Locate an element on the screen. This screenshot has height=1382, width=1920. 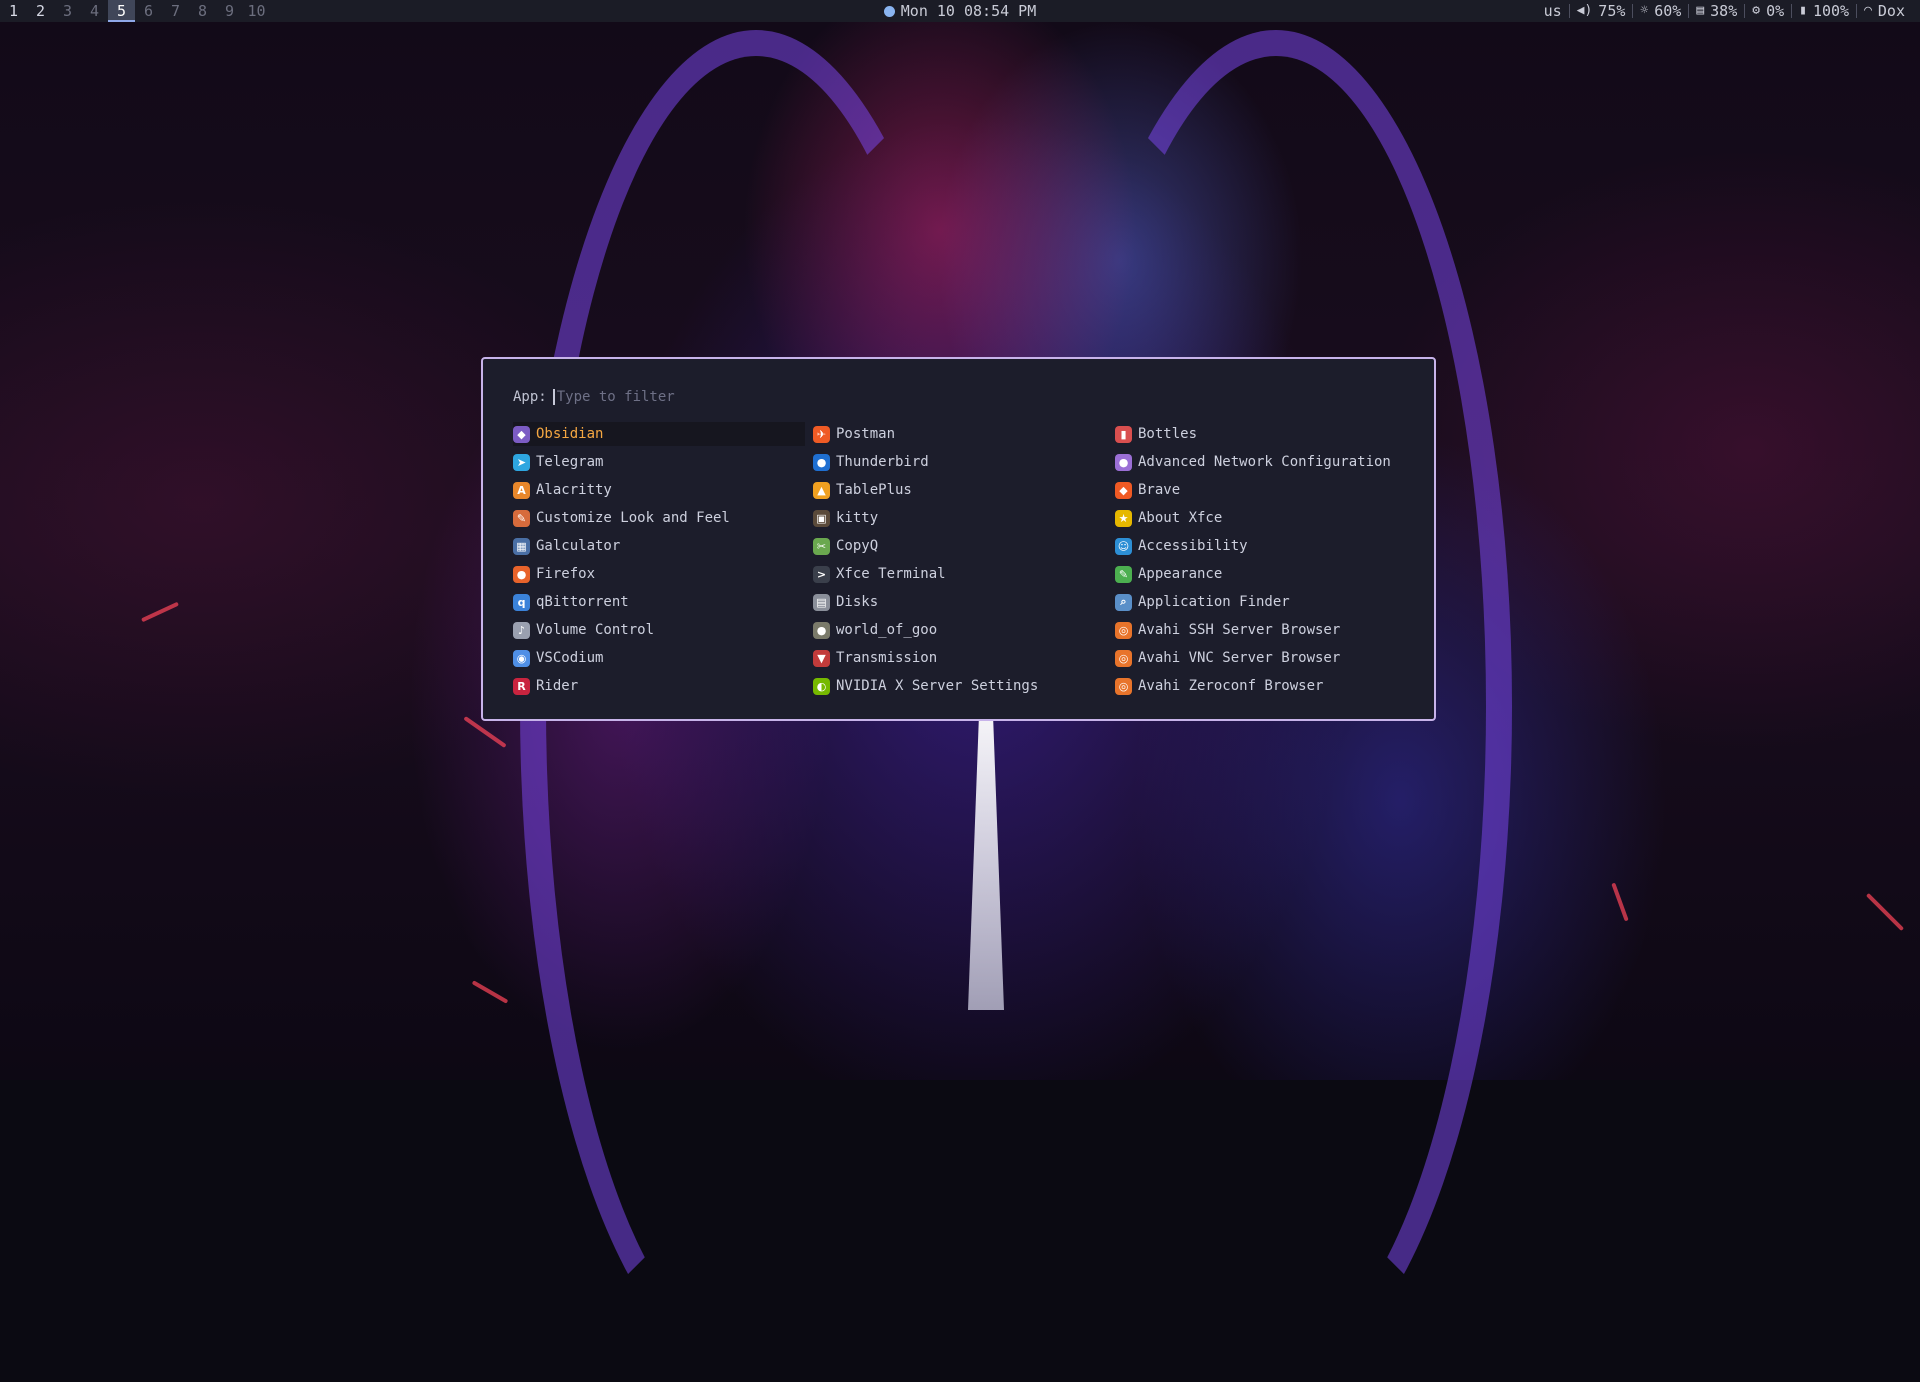
app-item-label: Accessibility is located at coordinates (1193, 546).